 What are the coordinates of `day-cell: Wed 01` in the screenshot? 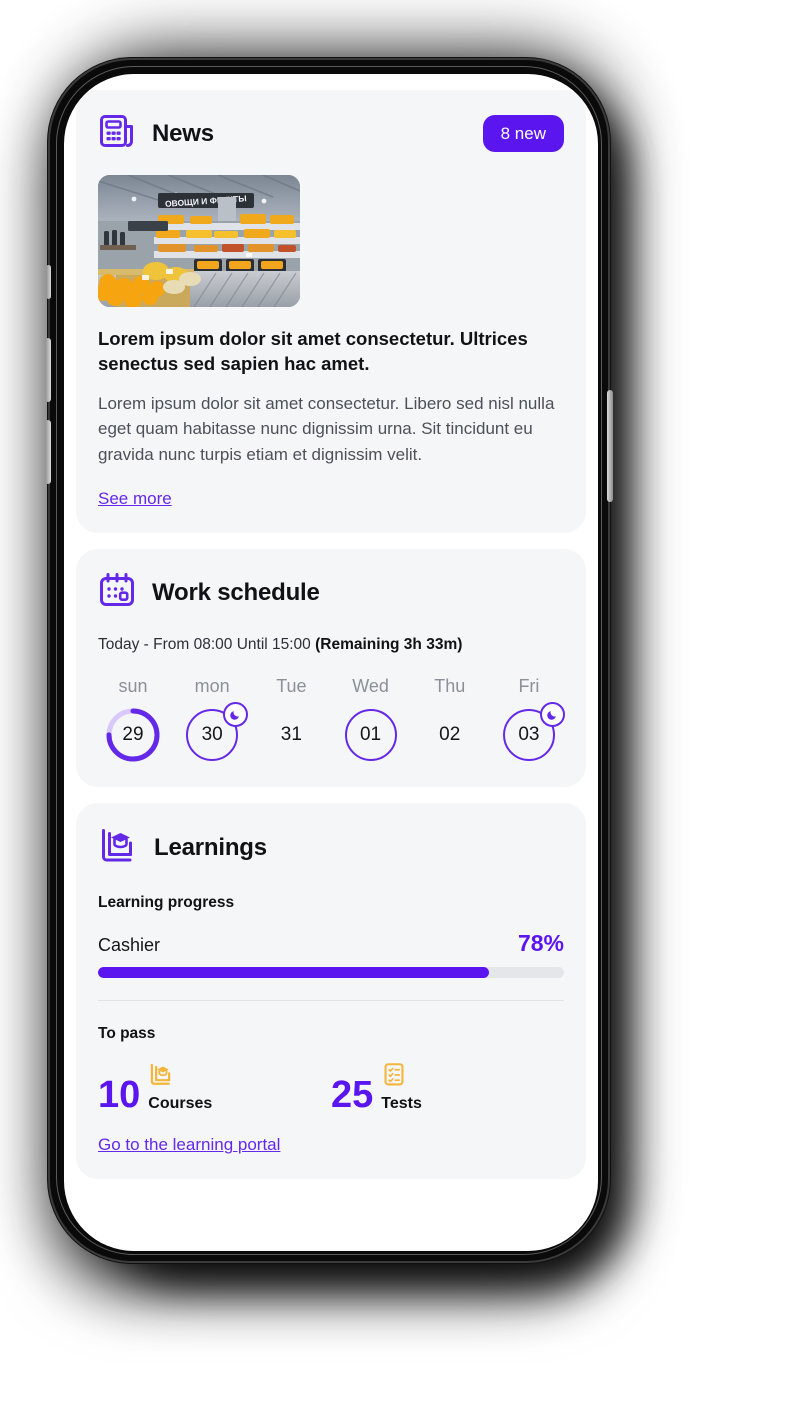 It's located at (371, 719).